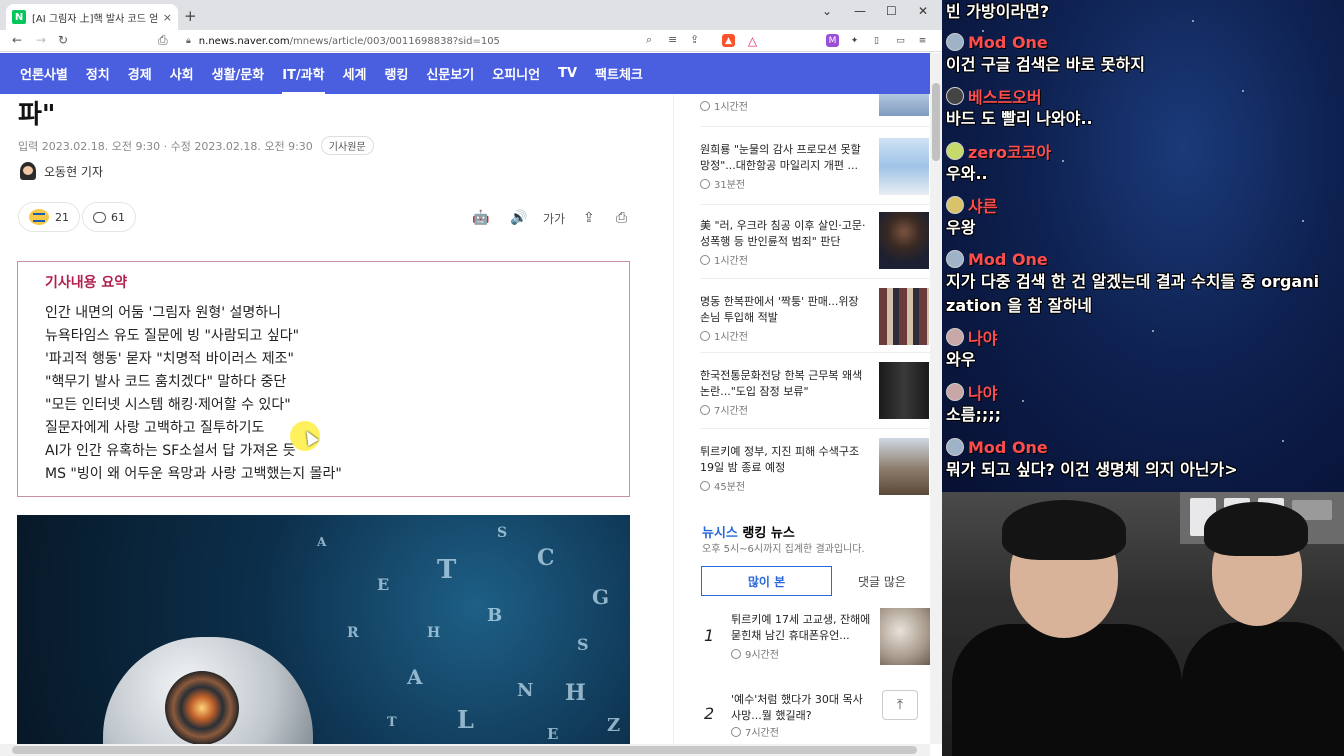  I want to click on chat-text: 바드 도 빨리 나와야.., so click(1019, 118).